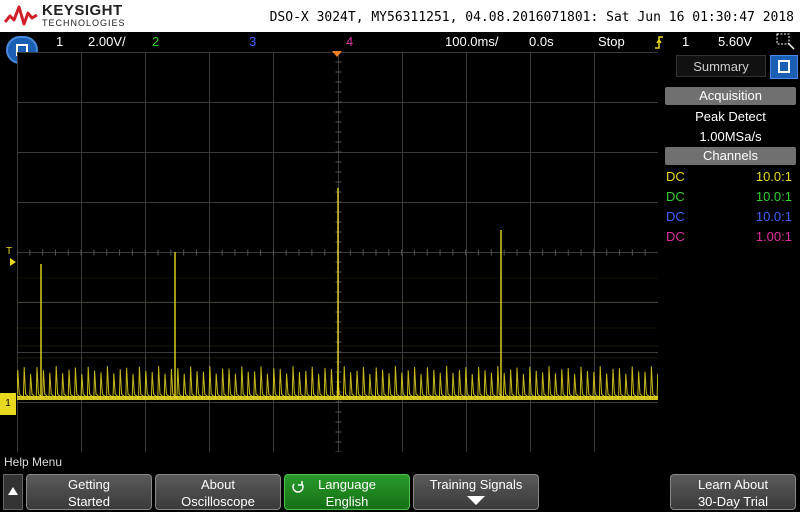  I want to click on ch4-label: 4, so click(349, 41).